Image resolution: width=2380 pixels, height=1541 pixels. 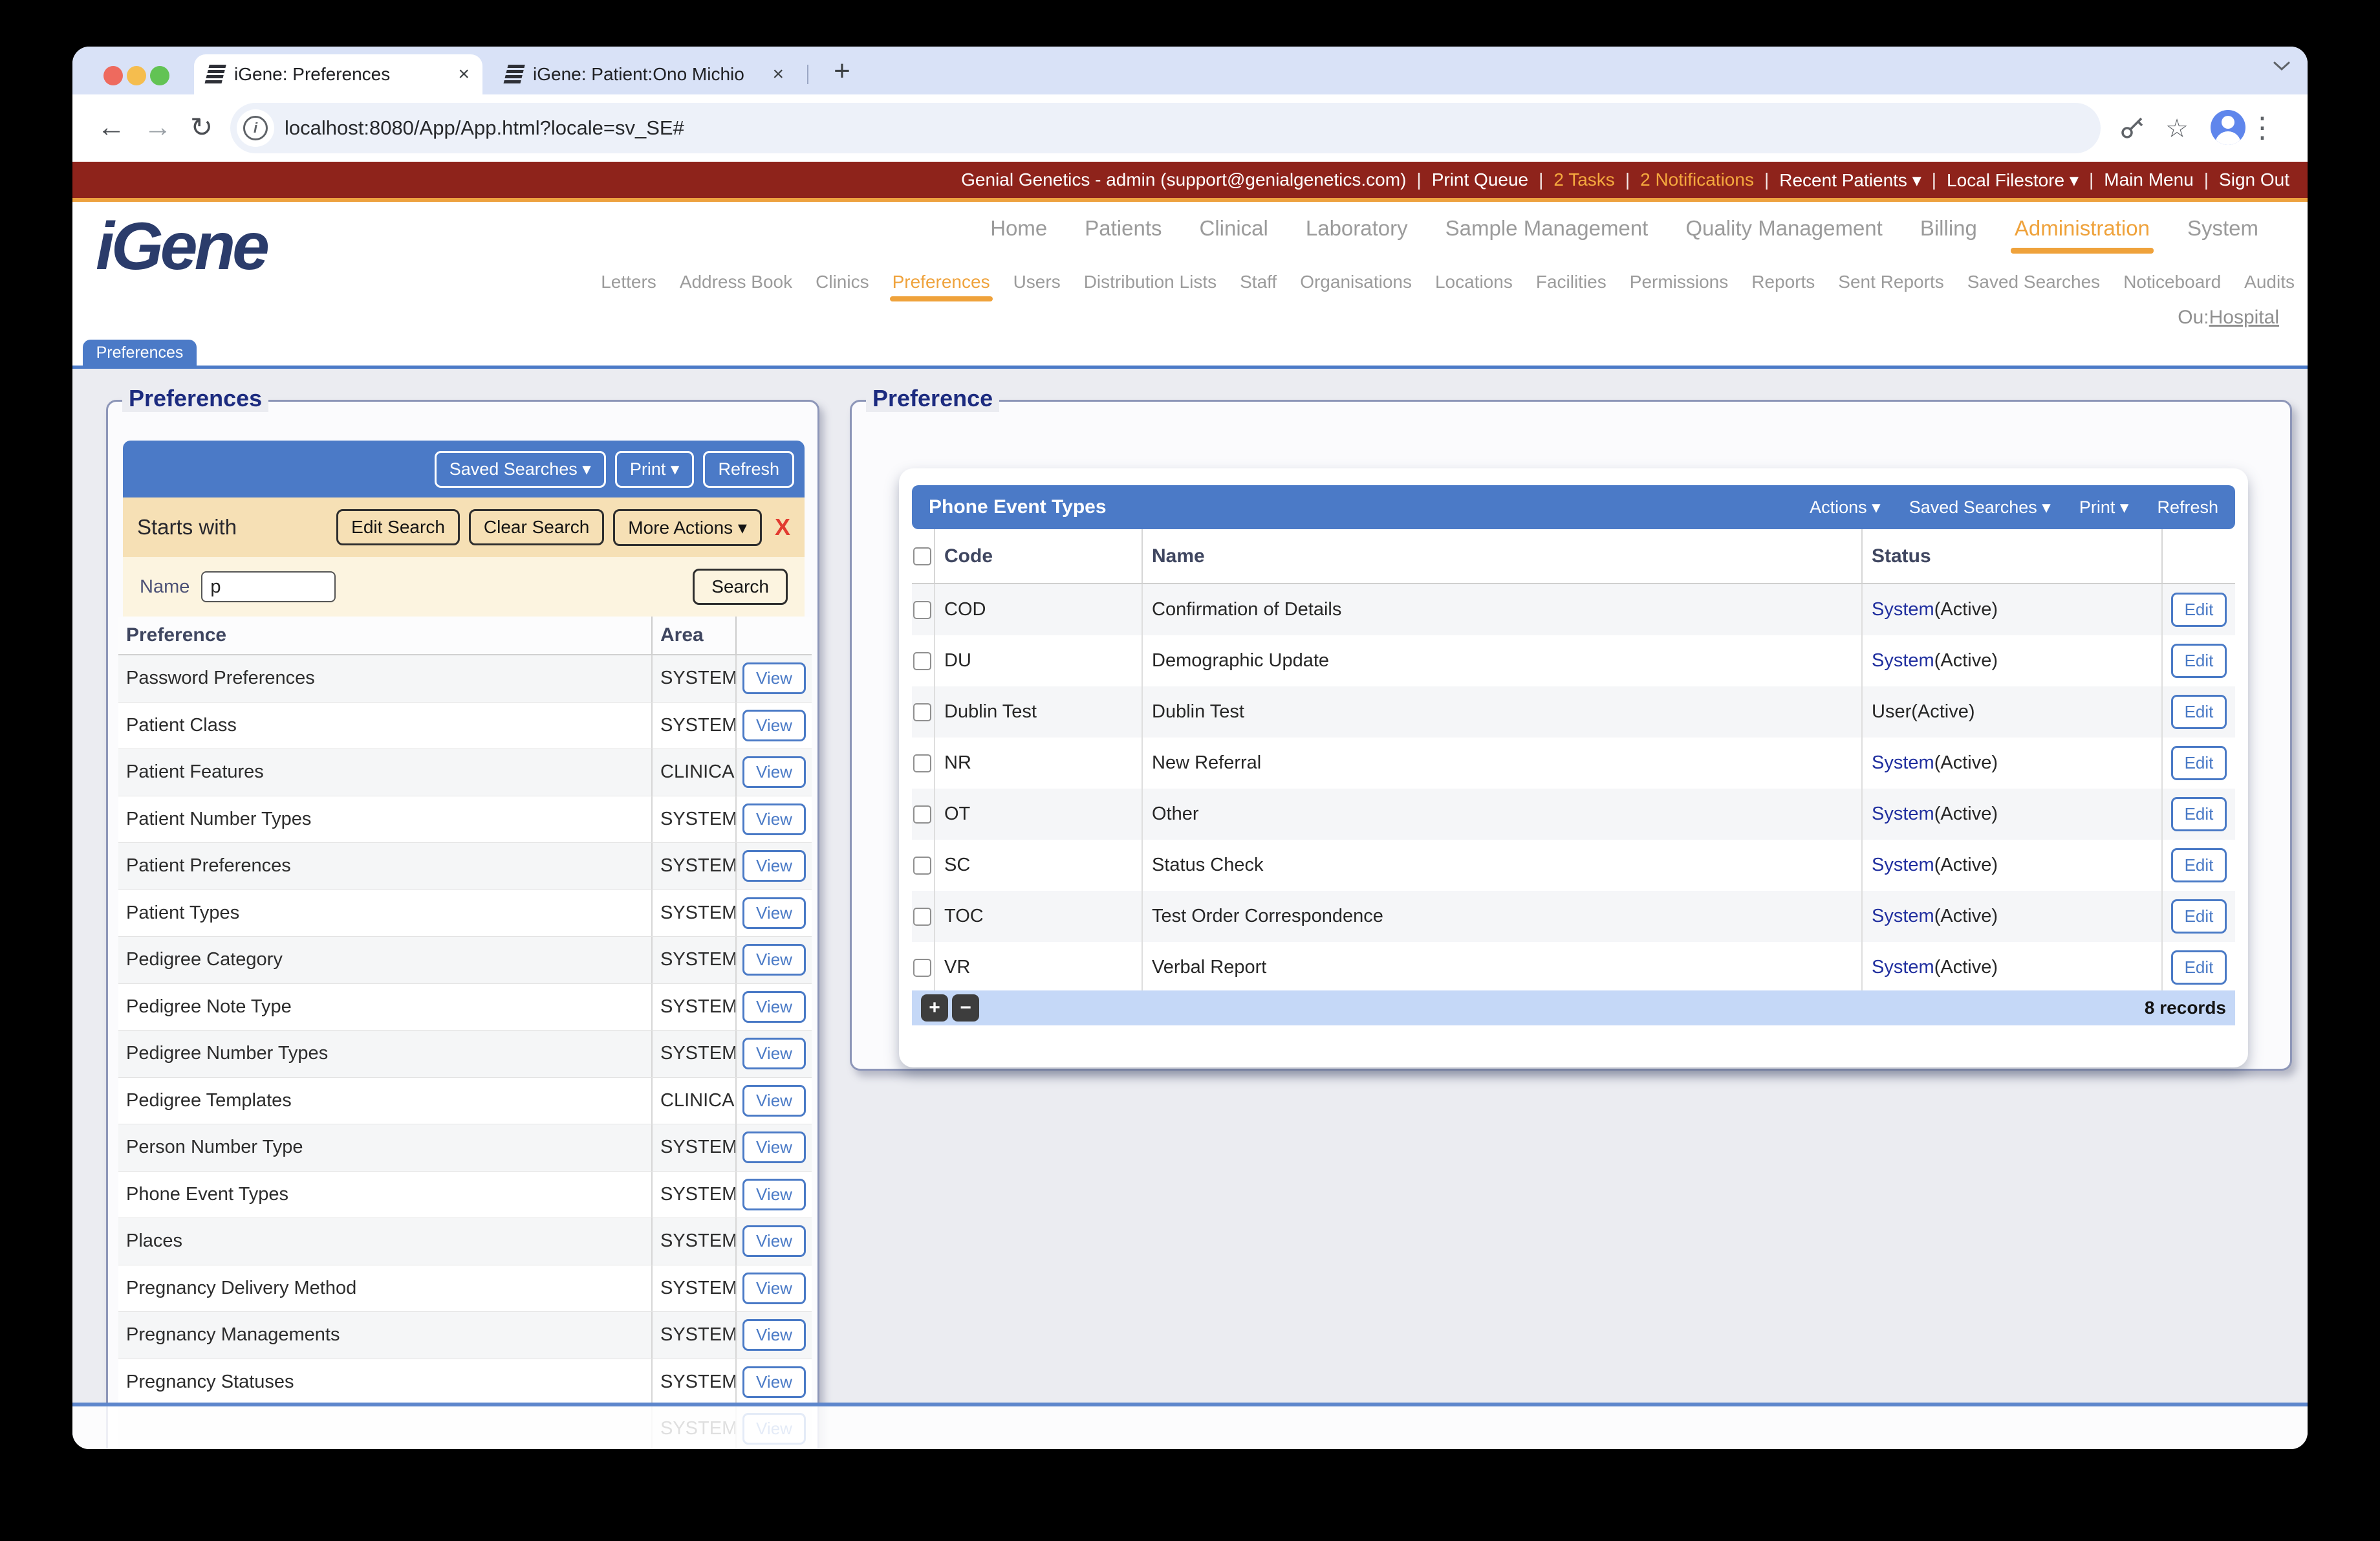 I want to click on print-button: Print ▾, so click(x=654, y=469).